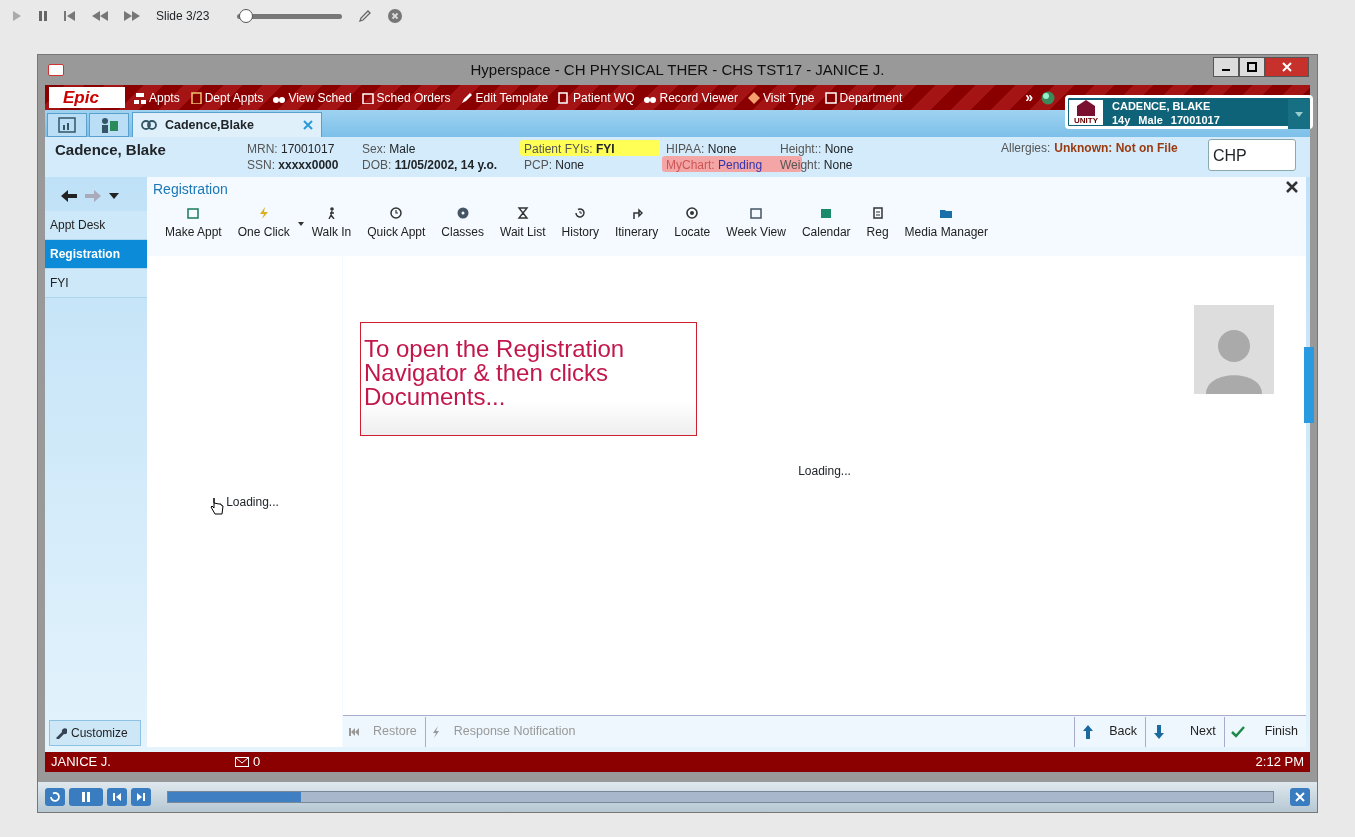 This screenshot has height=837, width=1355. Describe the element at coordinates (863, 97) in the screenshot. I see `menu-item: Department` at that location.